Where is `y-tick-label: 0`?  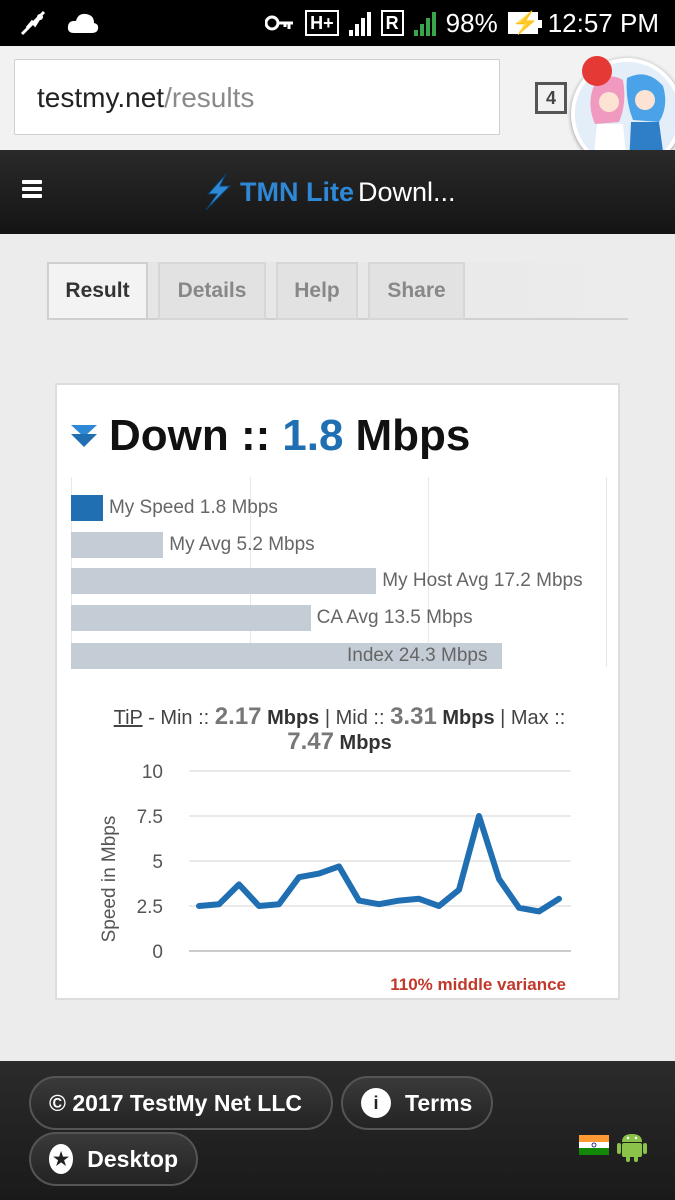
y-tick-label: 0 is located at coordinates (157, 952).